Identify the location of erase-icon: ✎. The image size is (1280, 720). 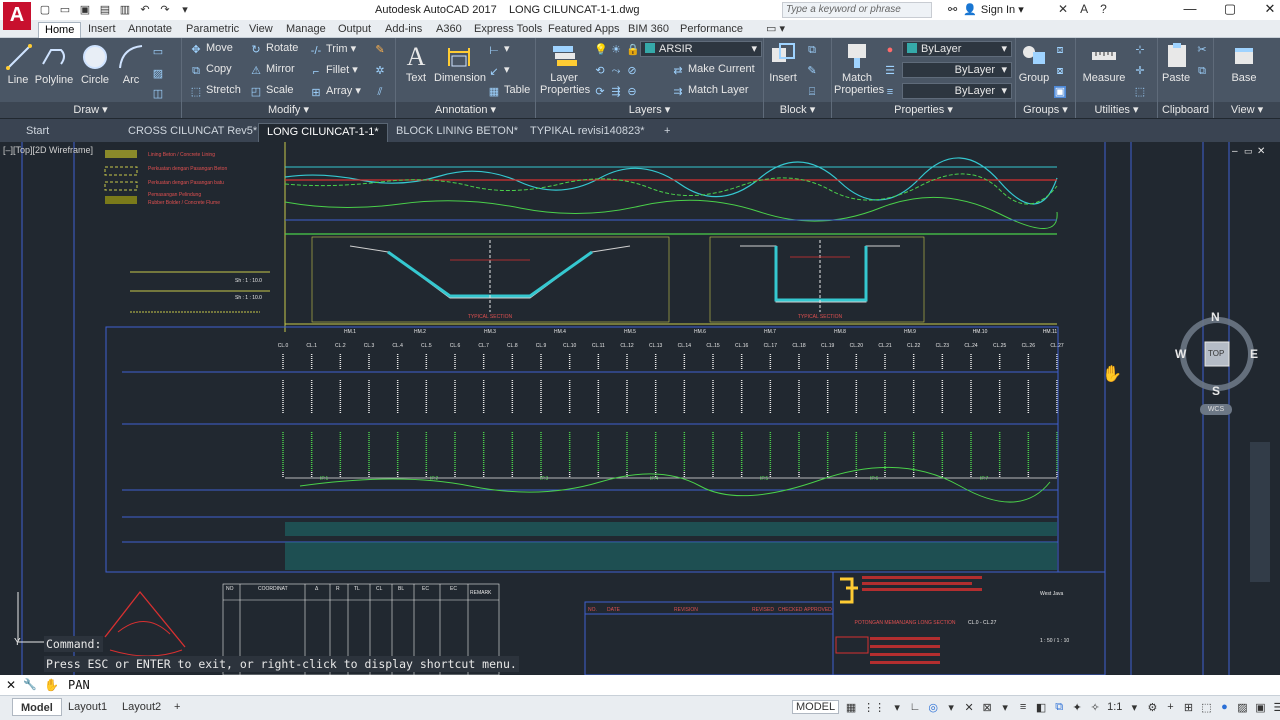
(382, 49).